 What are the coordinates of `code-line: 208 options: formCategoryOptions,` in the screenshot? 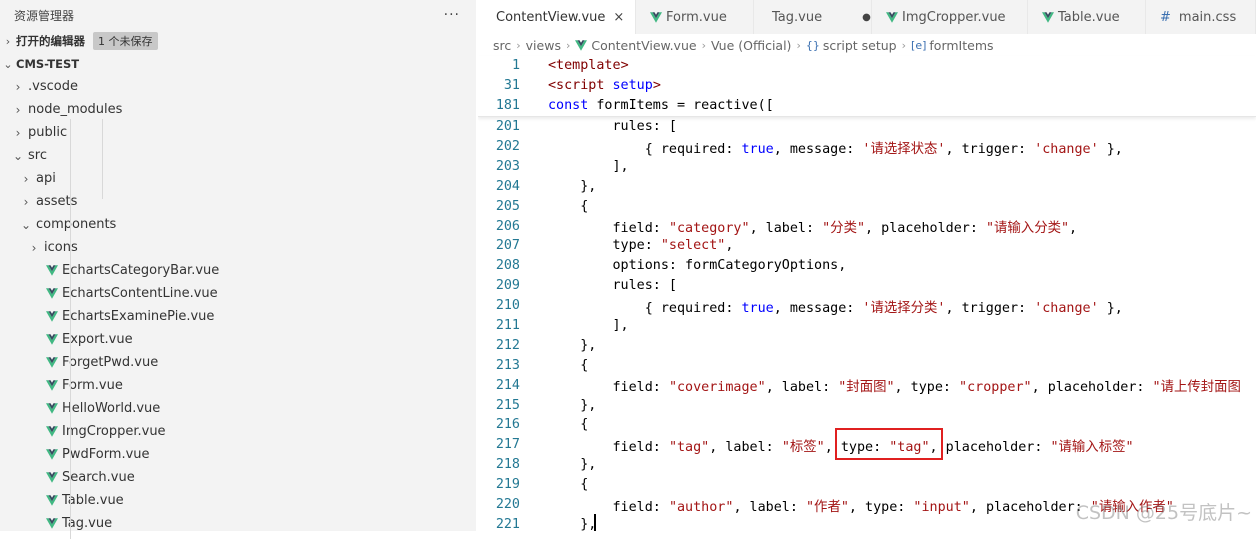 It's located at (867, 266).